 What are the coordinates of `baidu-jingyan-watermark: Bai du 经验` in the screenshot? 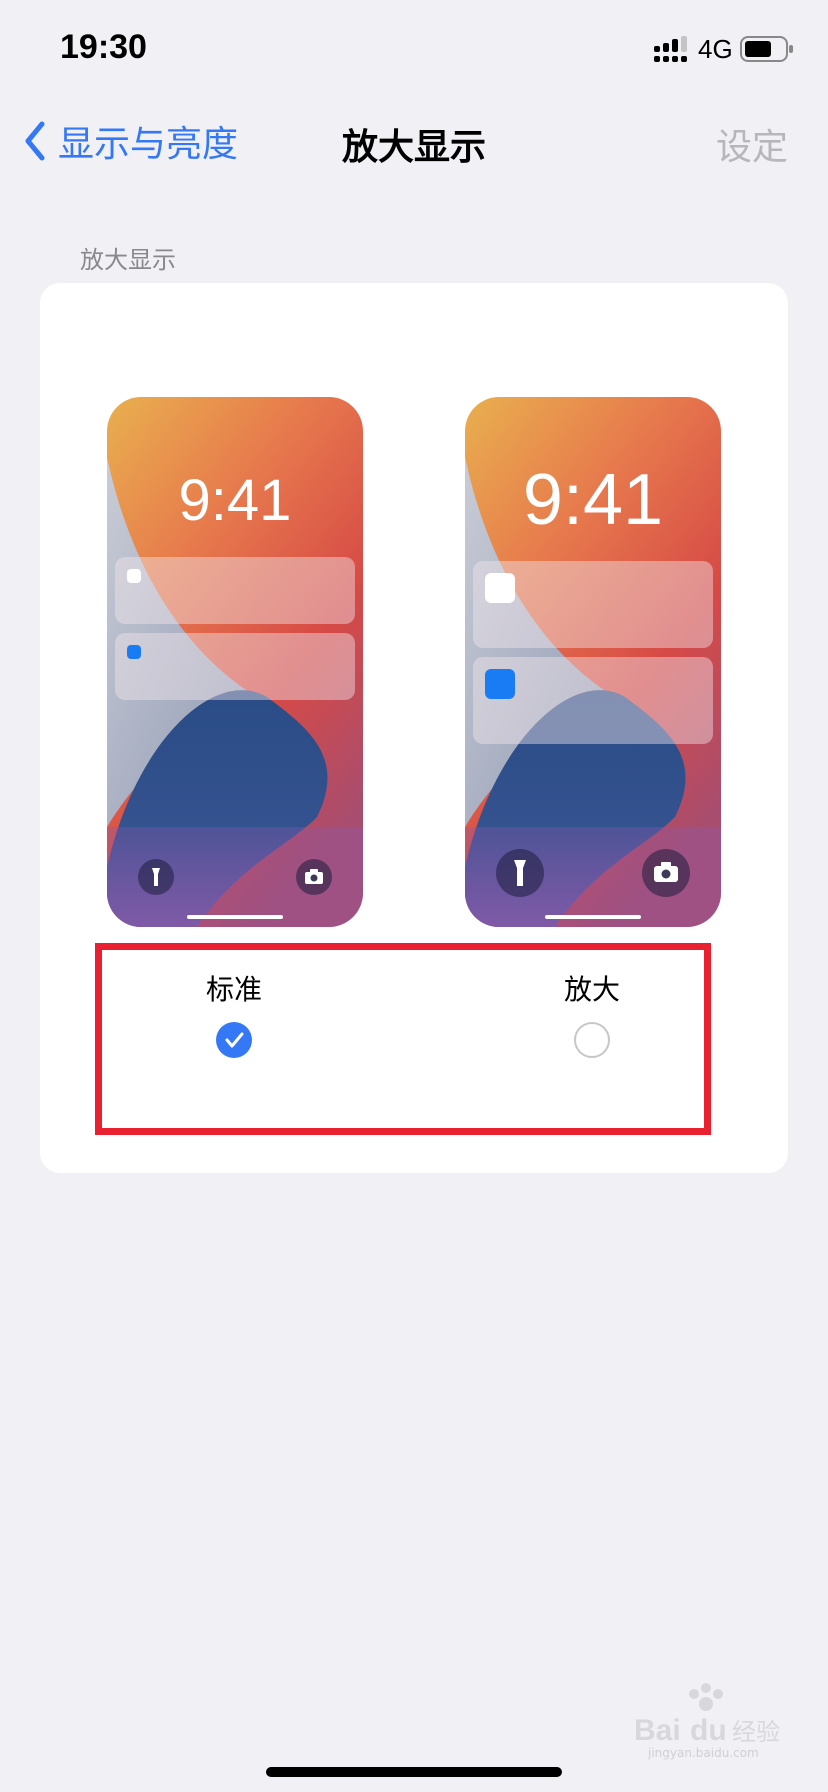 It's located at (707, 1715).